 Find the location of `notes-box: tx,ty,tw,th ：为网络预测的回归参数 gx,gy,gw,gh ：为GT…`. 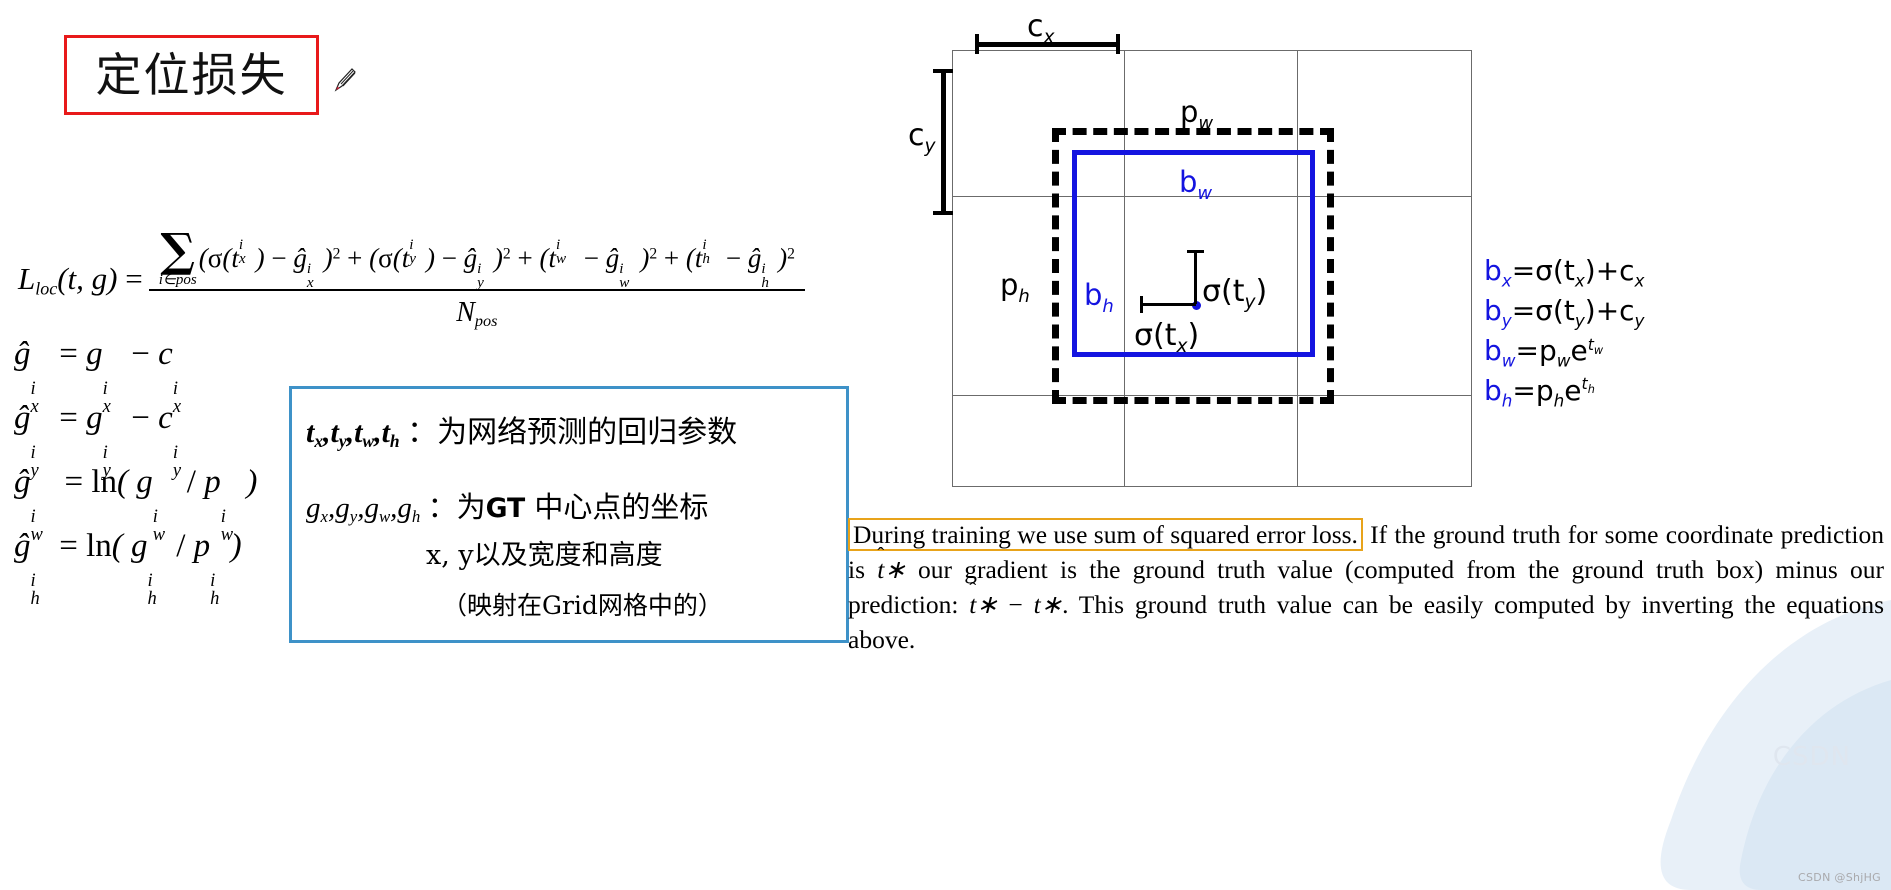

notes-box: tx,ty,tw,th ：为网络预测的回归参数 gx,gy,gw,gh ：为GT… is located at coordinates (569, 514).